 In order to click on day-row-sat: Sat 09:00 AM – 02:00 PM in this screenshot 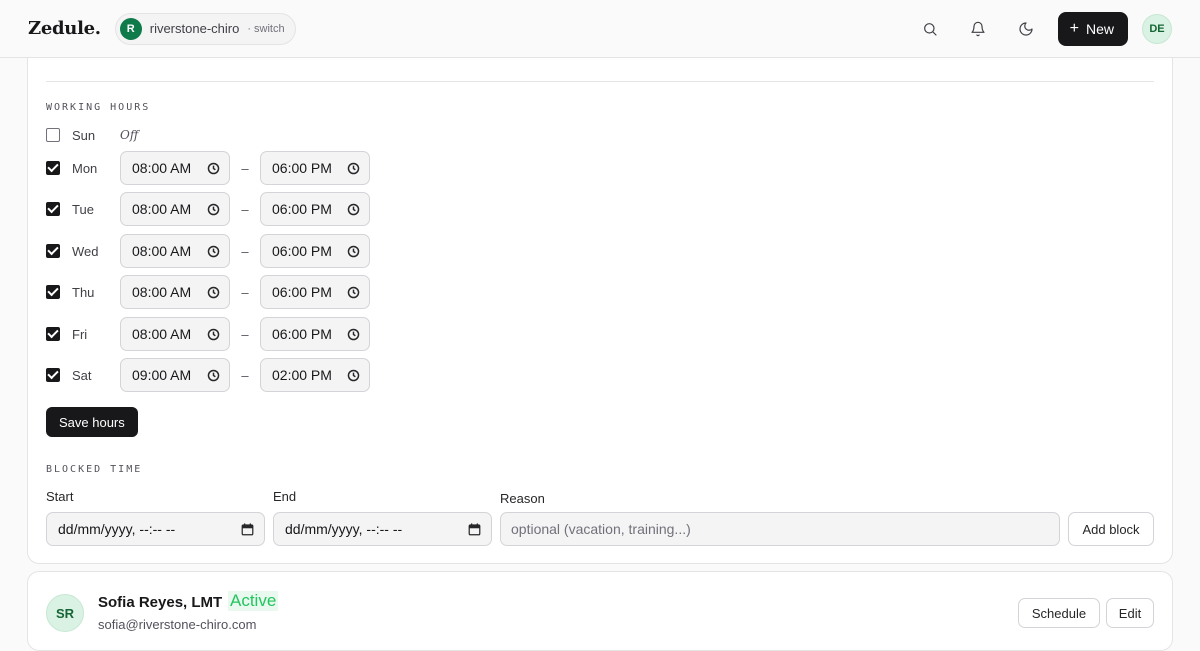, I will do `click(208, 375)`.